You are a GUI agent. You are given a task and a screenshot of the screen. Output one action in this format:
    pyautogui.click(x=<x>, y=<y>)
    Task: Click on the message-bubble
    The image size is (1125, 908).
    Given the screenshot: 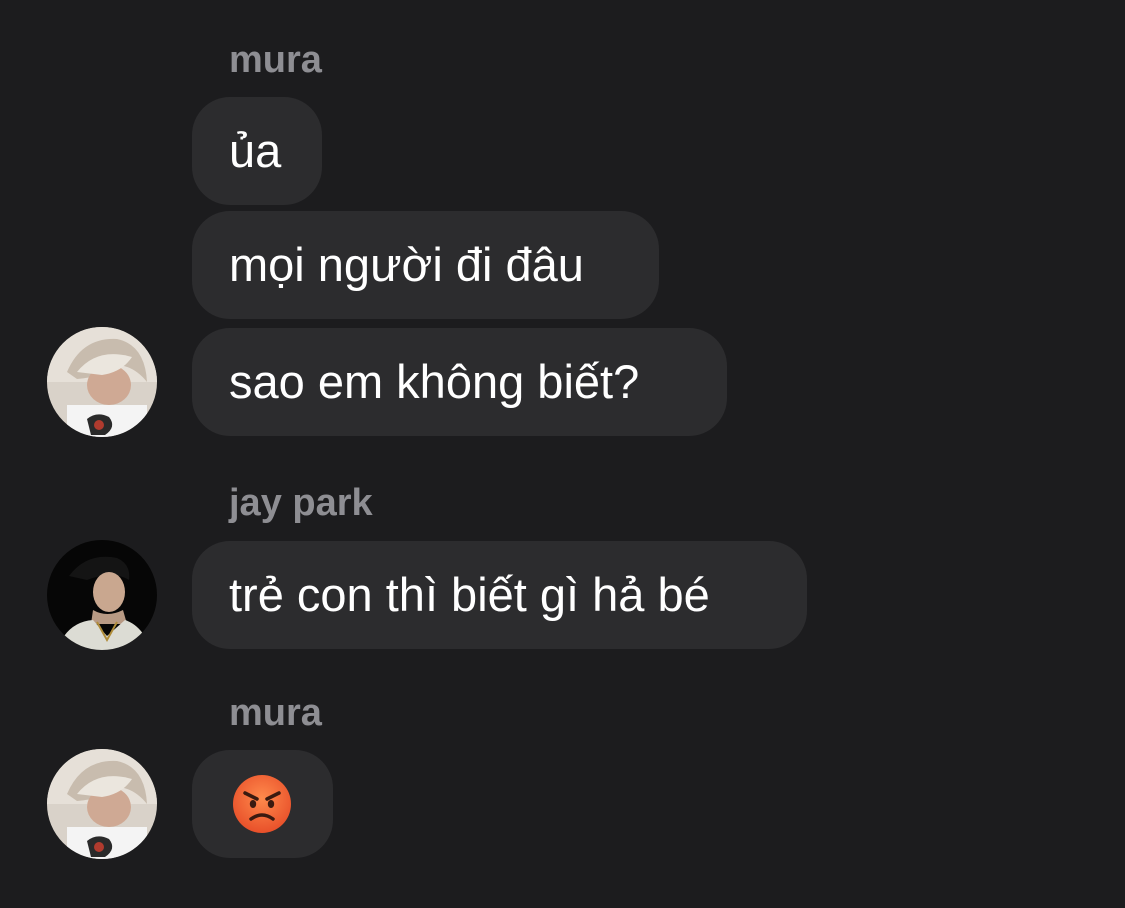 What is the action you would take?
    pyautogui.click(x=262, y=804)
    